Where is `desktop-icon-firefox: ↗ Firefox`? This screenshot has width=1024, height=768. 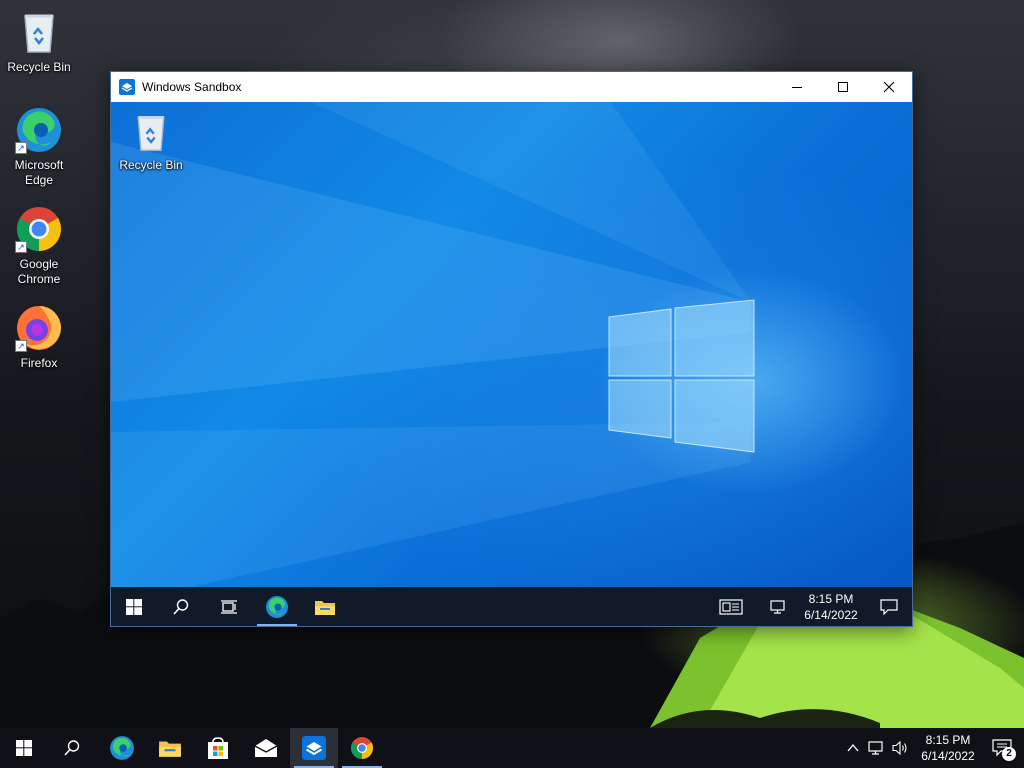 desktop-icon-firefox: ↗ Firefox is located at coordinates (39, 337).